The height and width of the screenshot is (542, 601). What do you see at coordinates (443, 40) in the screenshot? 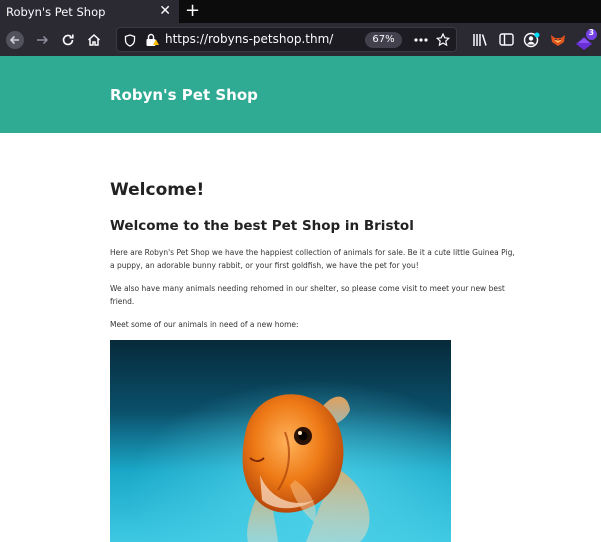
I see `star-icon` at bounding box center [443, 40].